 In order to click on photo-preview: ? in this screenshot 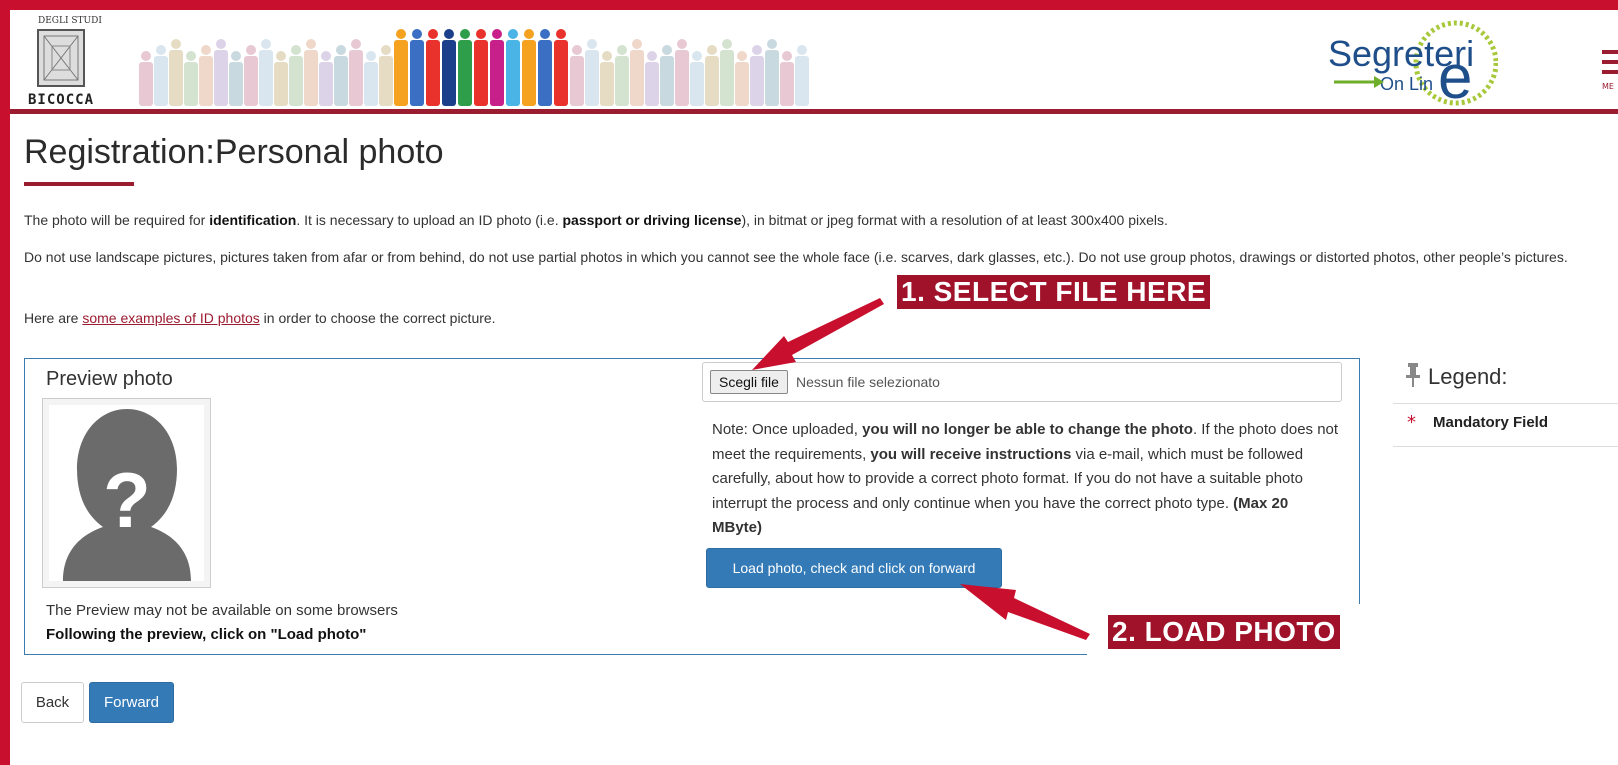, I will do `click(126, 493)`.